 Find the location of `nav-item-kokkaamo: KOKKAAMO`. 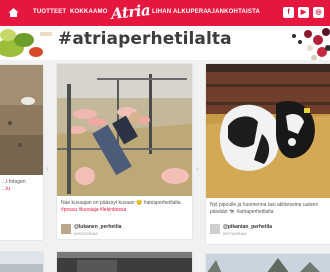

nav-item-kokkaamo: KOKKAAMO is located at coordinates (89, 12).